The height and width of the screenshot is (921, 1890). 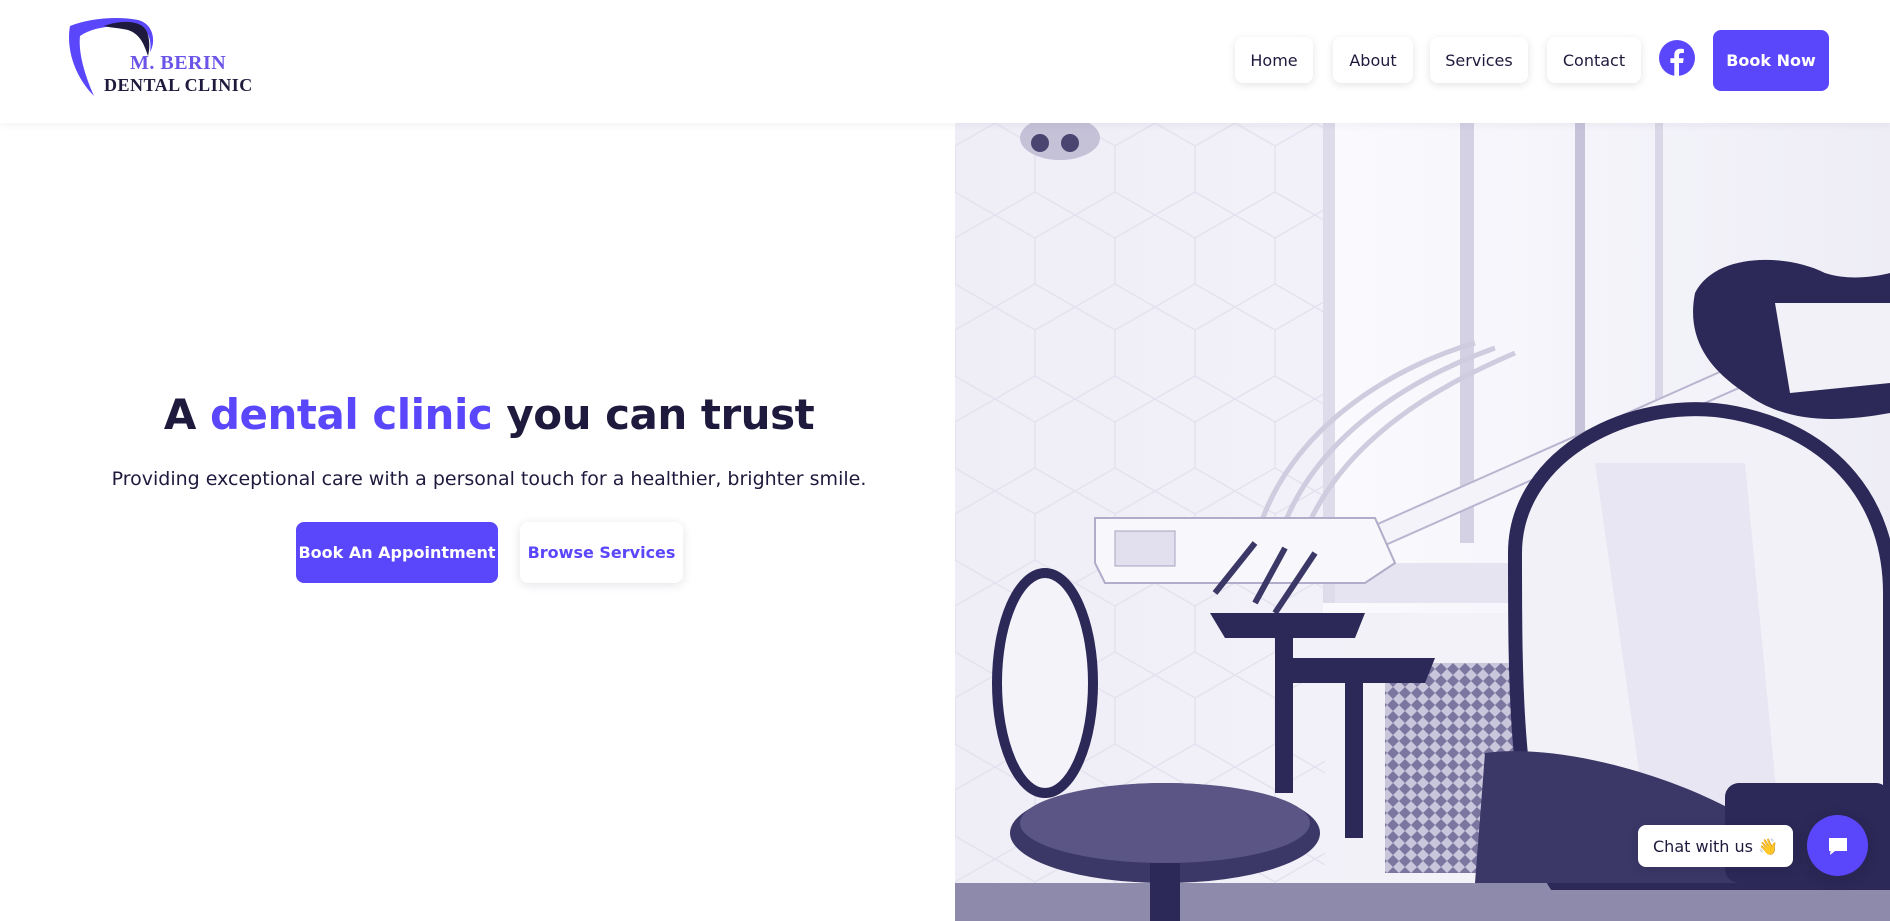 I want to click on logo-subtitle: DENTAL CLINIC, so click(x=178, y=85).